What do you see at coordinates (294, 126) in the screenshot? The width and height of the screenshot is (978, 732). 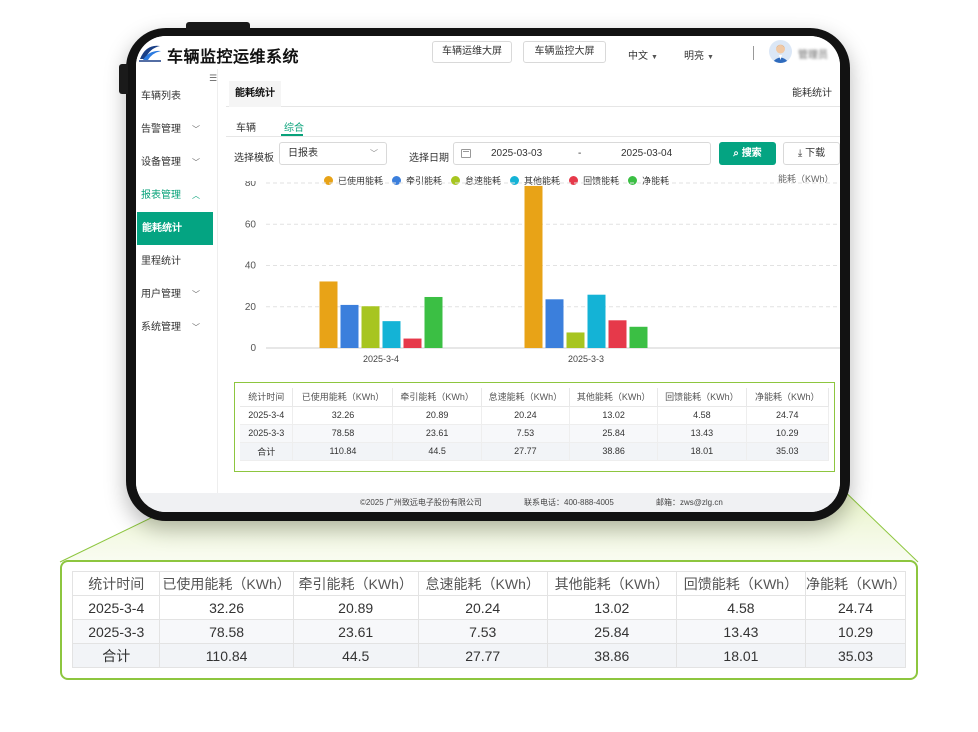 I see `tab-summary: 综合` at bounding box center [294, 126].